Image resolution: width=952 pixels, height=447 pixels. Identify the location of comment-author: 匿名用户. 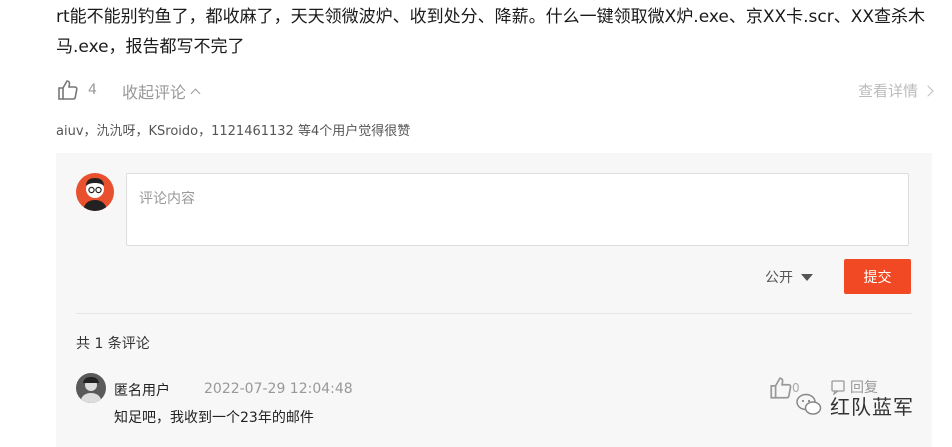
(142, 390).